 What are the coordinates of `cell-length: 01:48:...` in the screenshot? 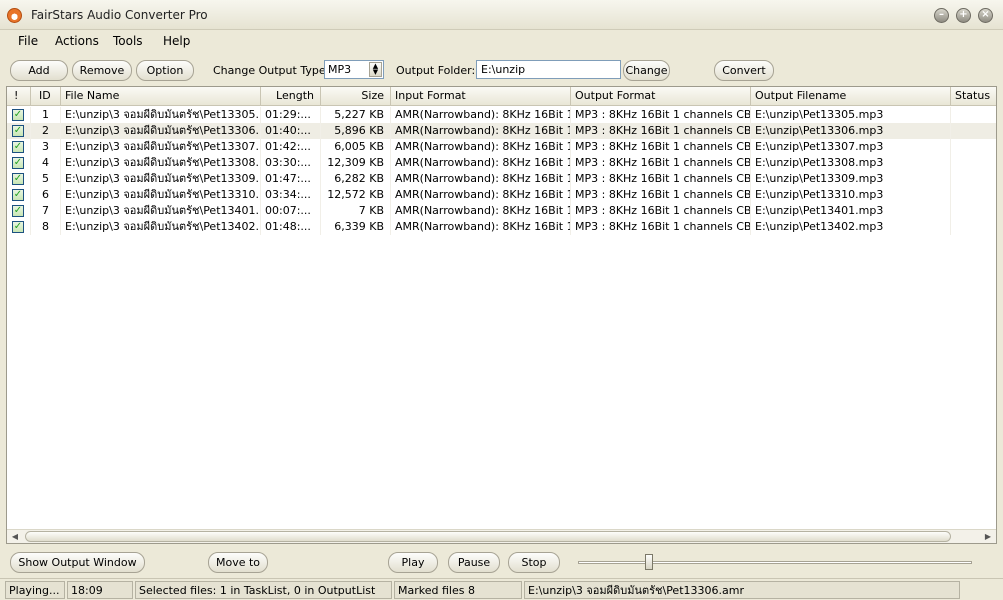 It's located at (291, 227).